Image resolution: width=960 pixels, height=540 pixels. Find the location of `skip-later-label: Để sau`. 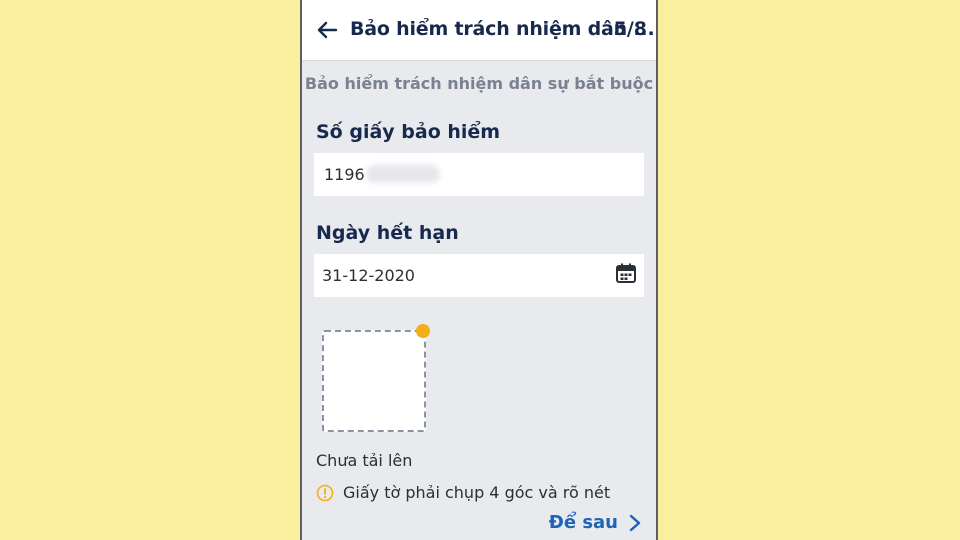

skip-later-label: Để sau is located at coordinates (583, 522).